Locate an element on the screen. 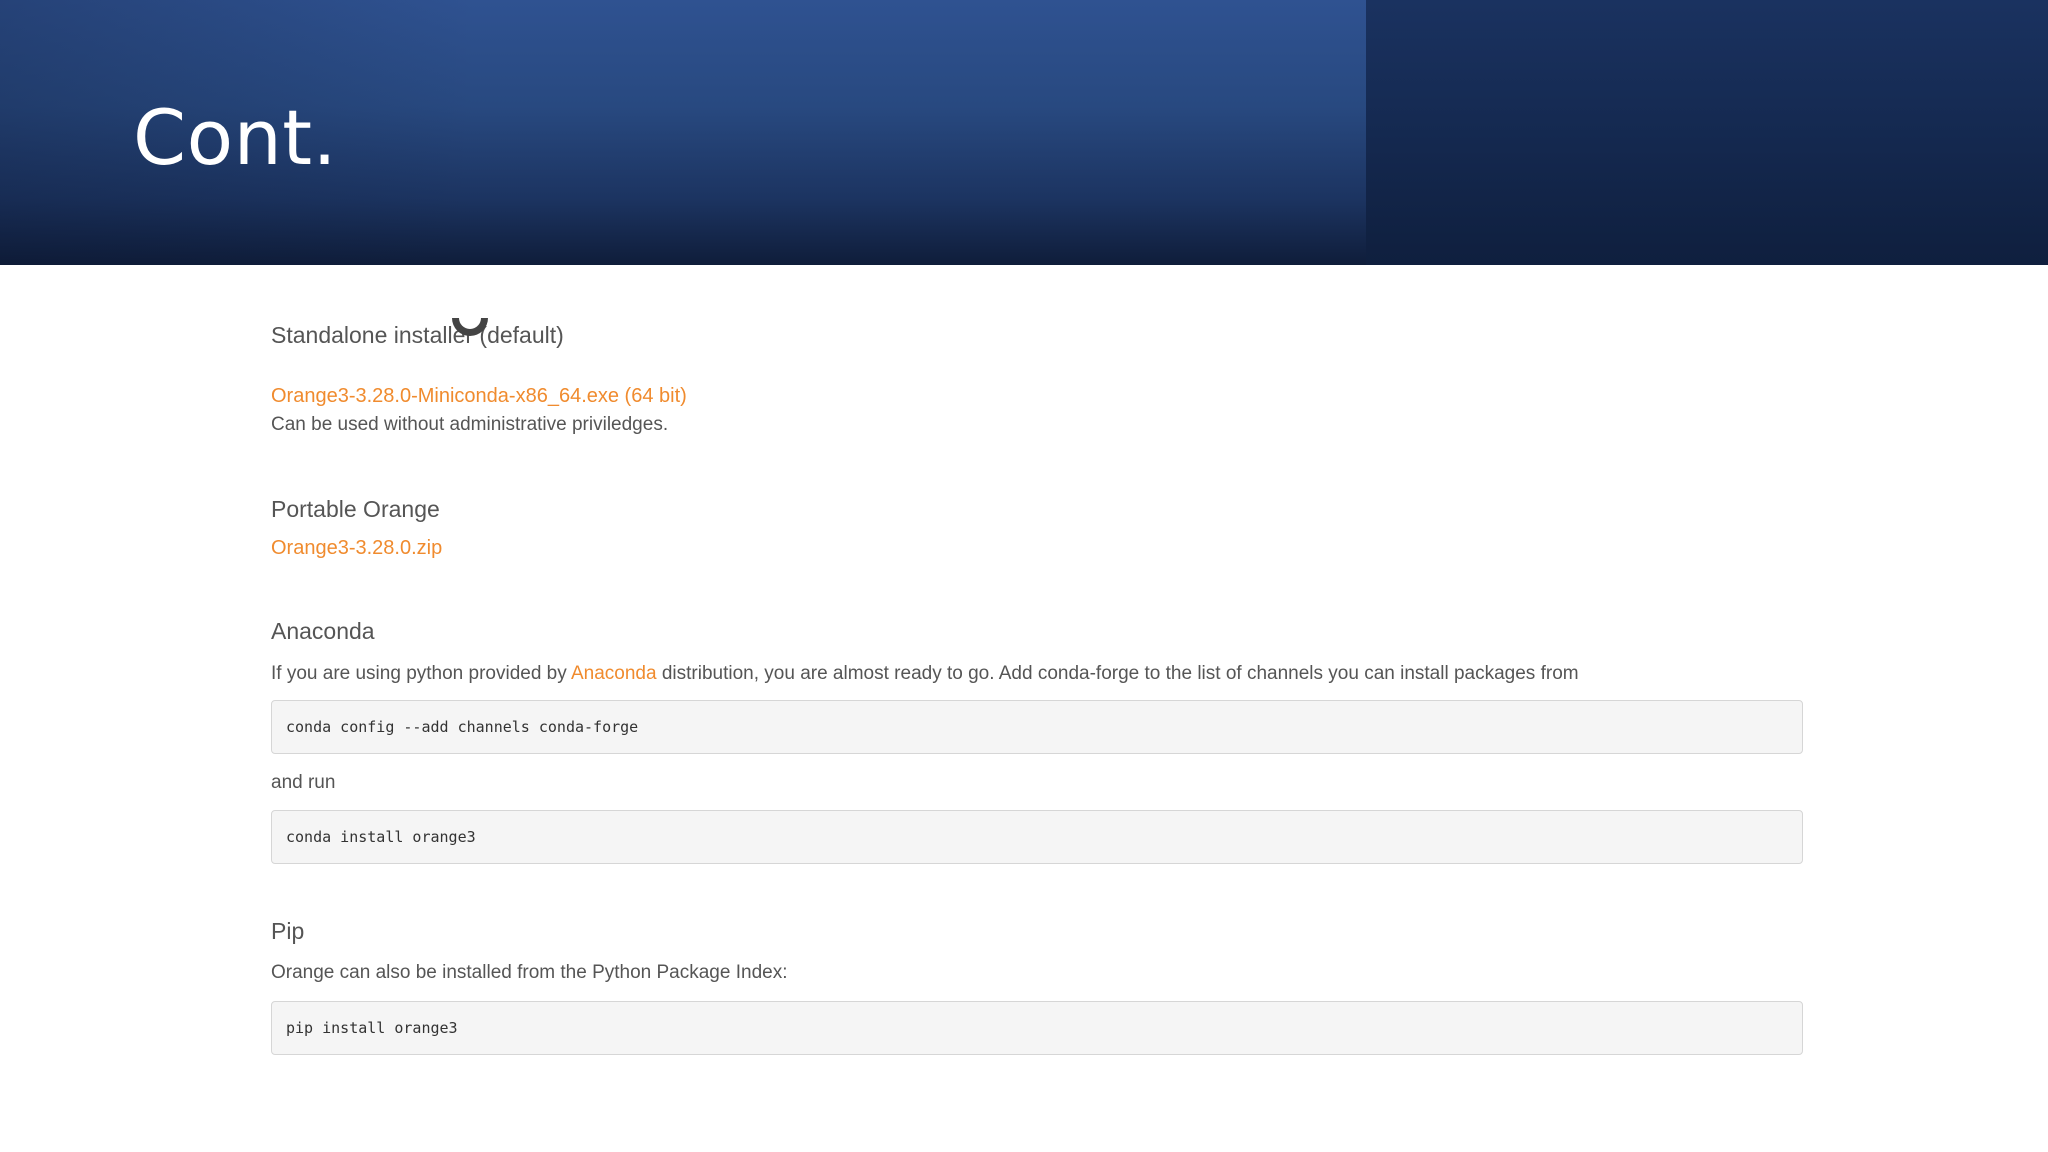 The image size is (2048, 1152). slide-title: Cont. is located at coordinates (235, 137).